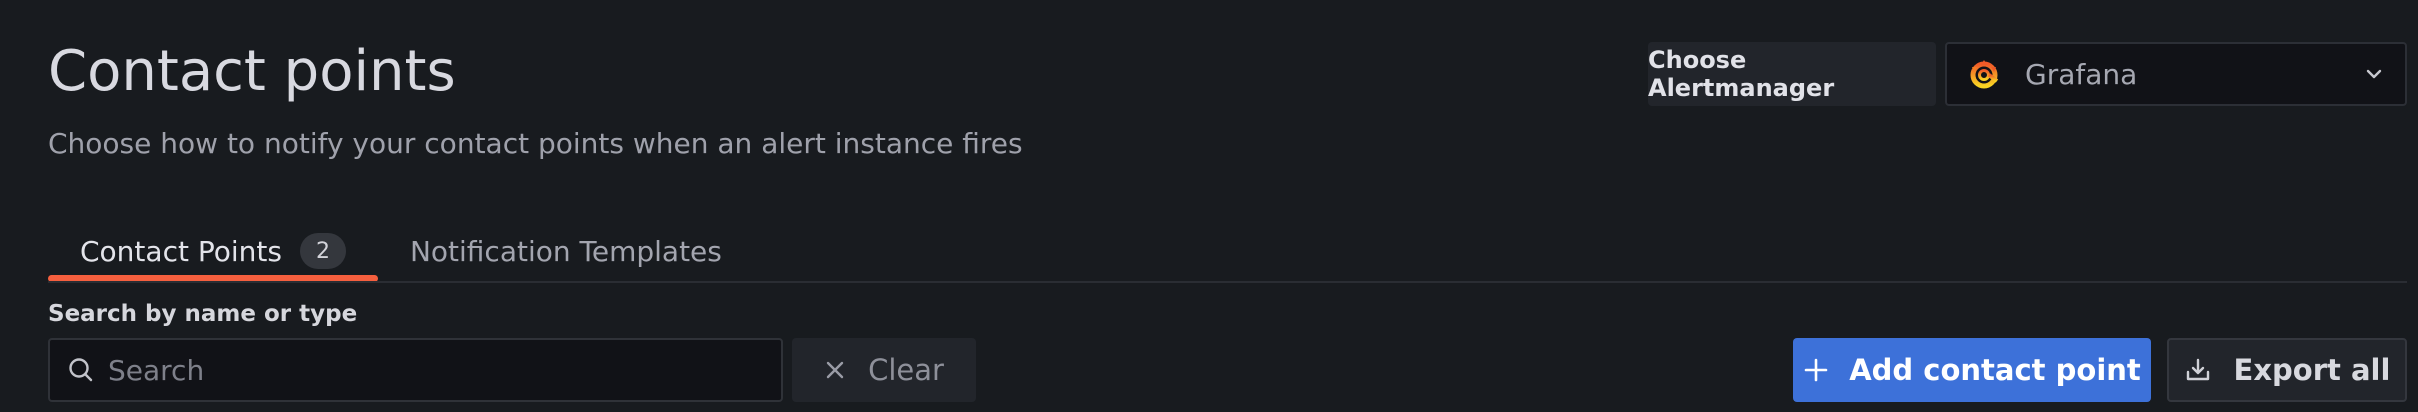 Image resolution: width=2418 pixels, height=412 pixels. I want to click on download-icon, so click(2197, 369).